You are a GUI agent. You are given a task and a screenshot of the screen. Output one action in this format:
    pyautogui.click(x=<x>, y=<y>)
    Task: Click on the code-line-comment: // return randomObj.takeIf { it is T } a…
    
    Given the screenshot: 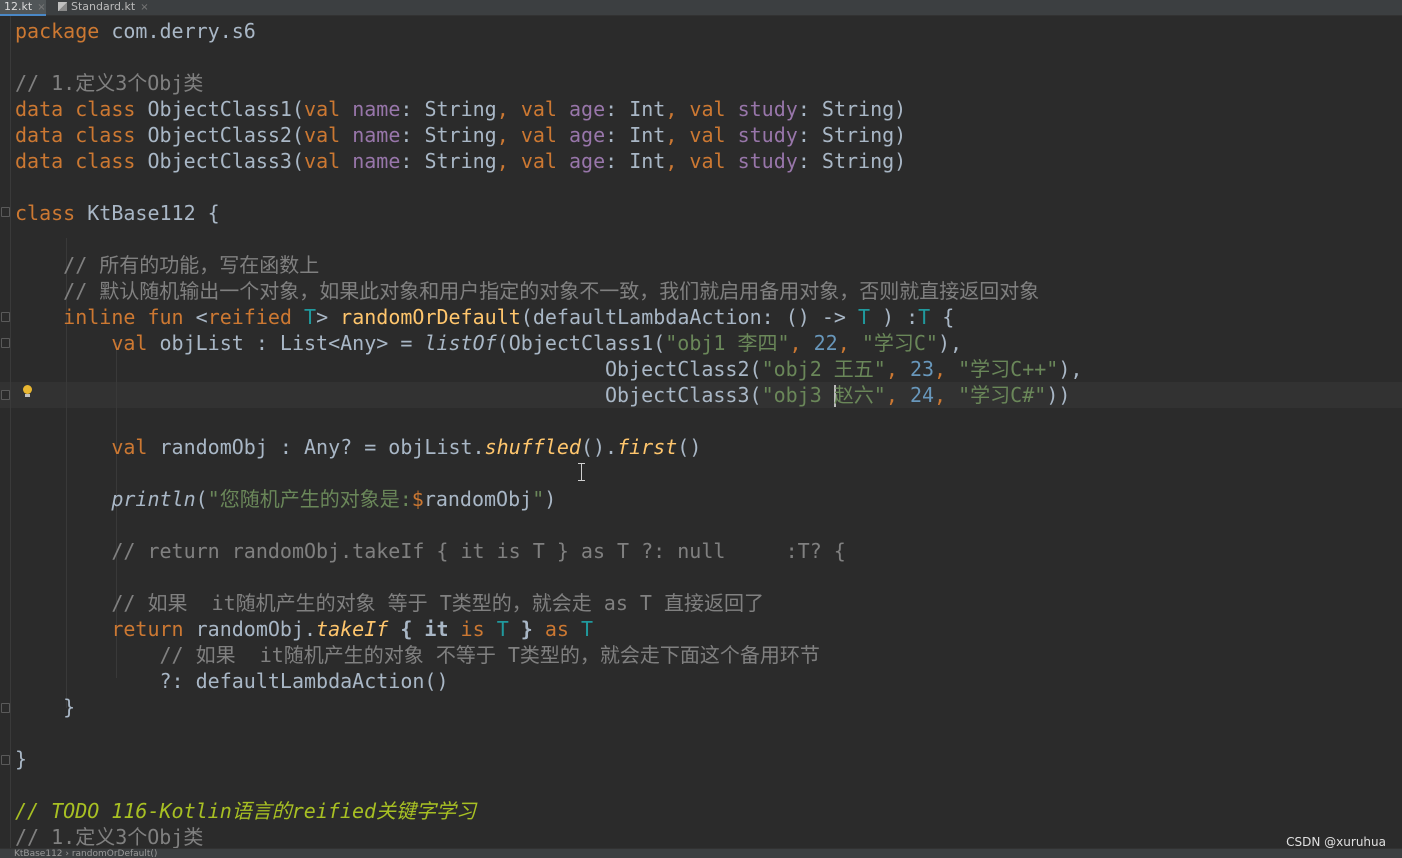 What is the action you would take?
    pyautogui.click(x=478, y=551)
    